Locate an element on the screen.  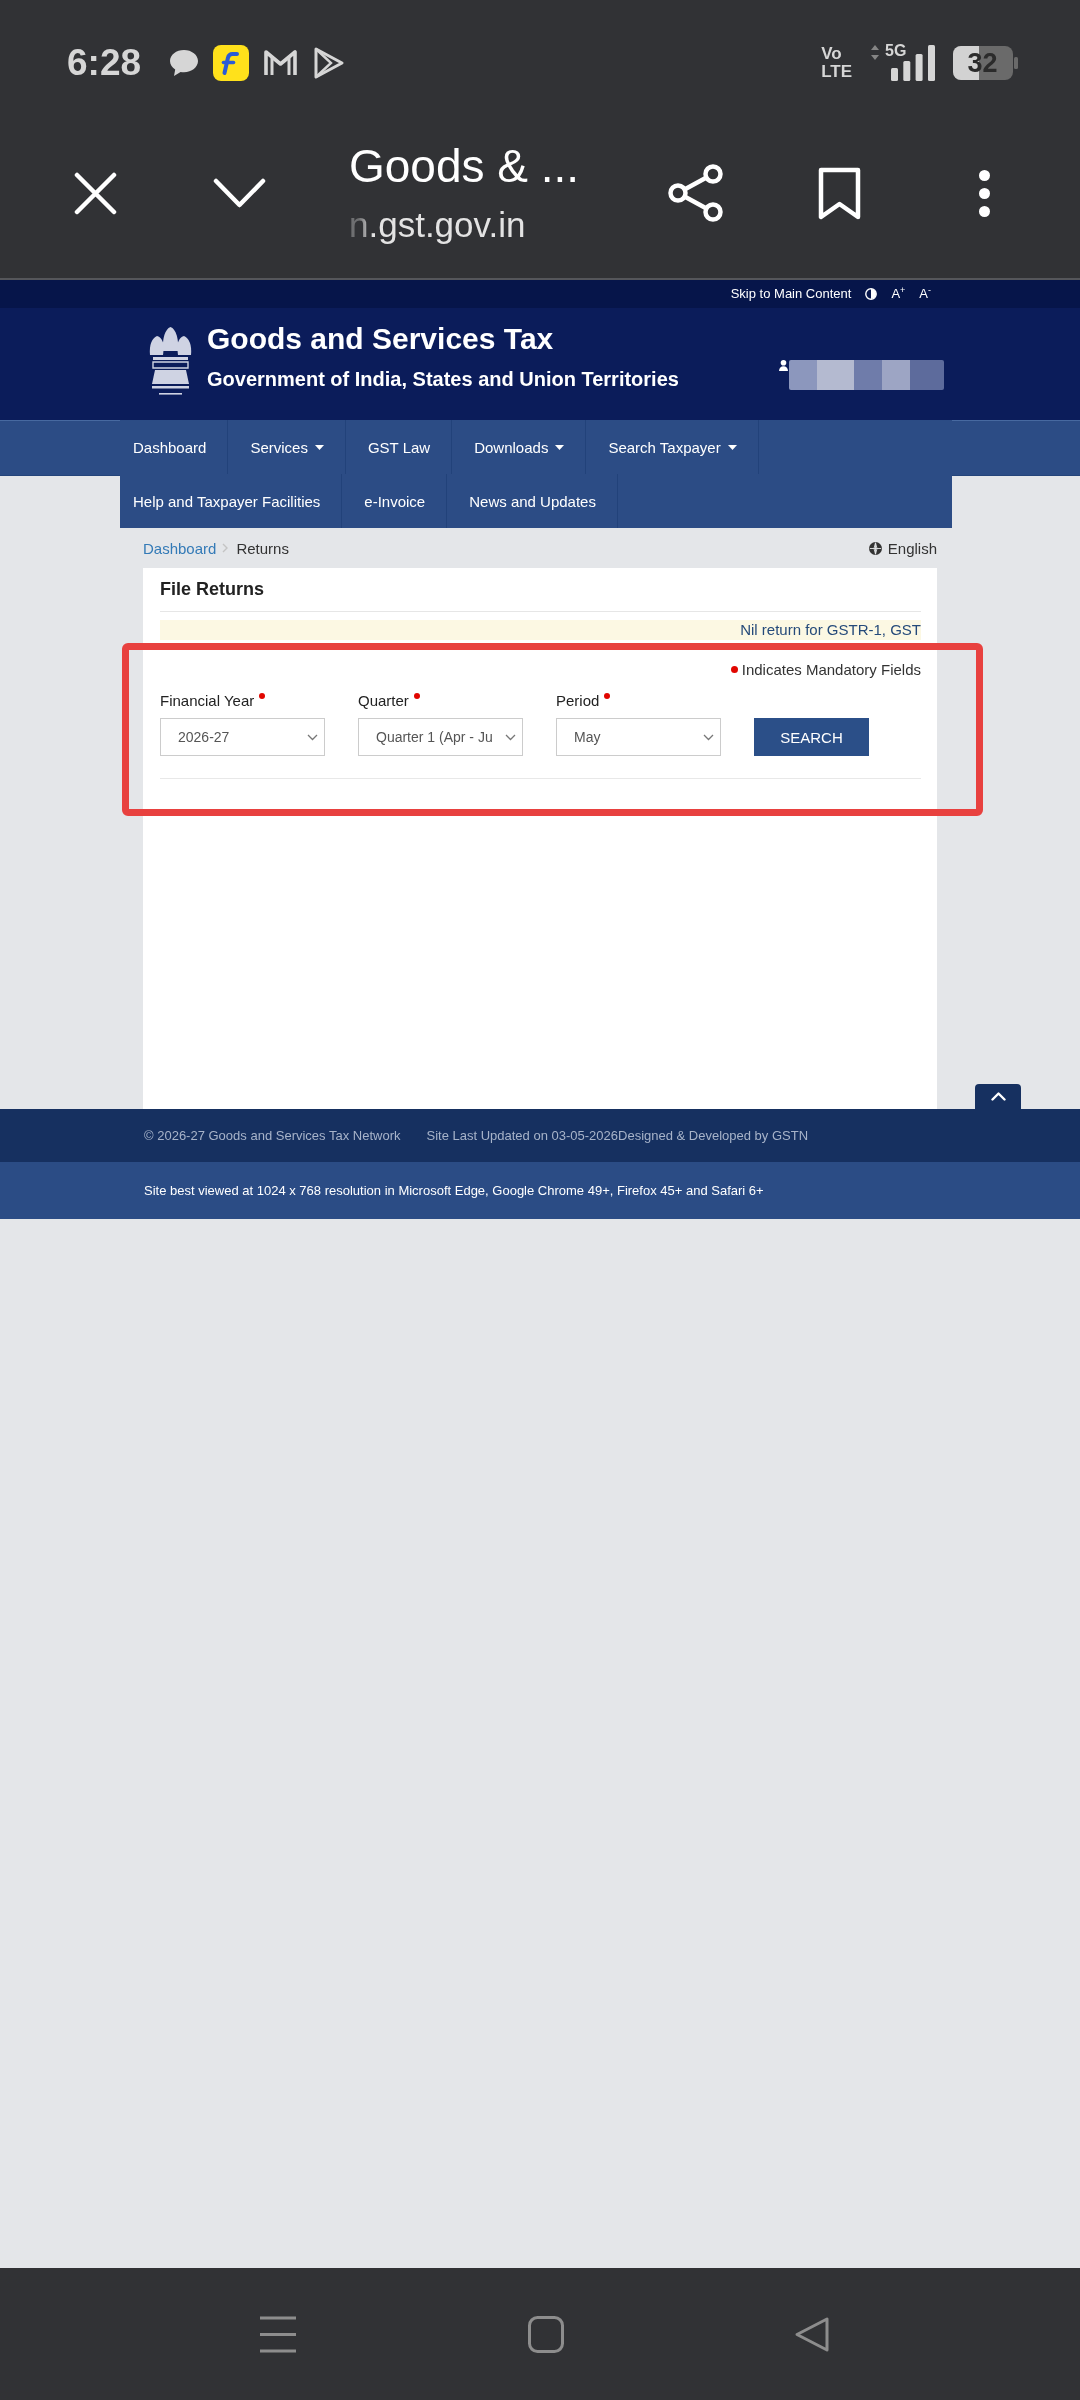
card-title: File Returns is located at coordinates (212, 589).